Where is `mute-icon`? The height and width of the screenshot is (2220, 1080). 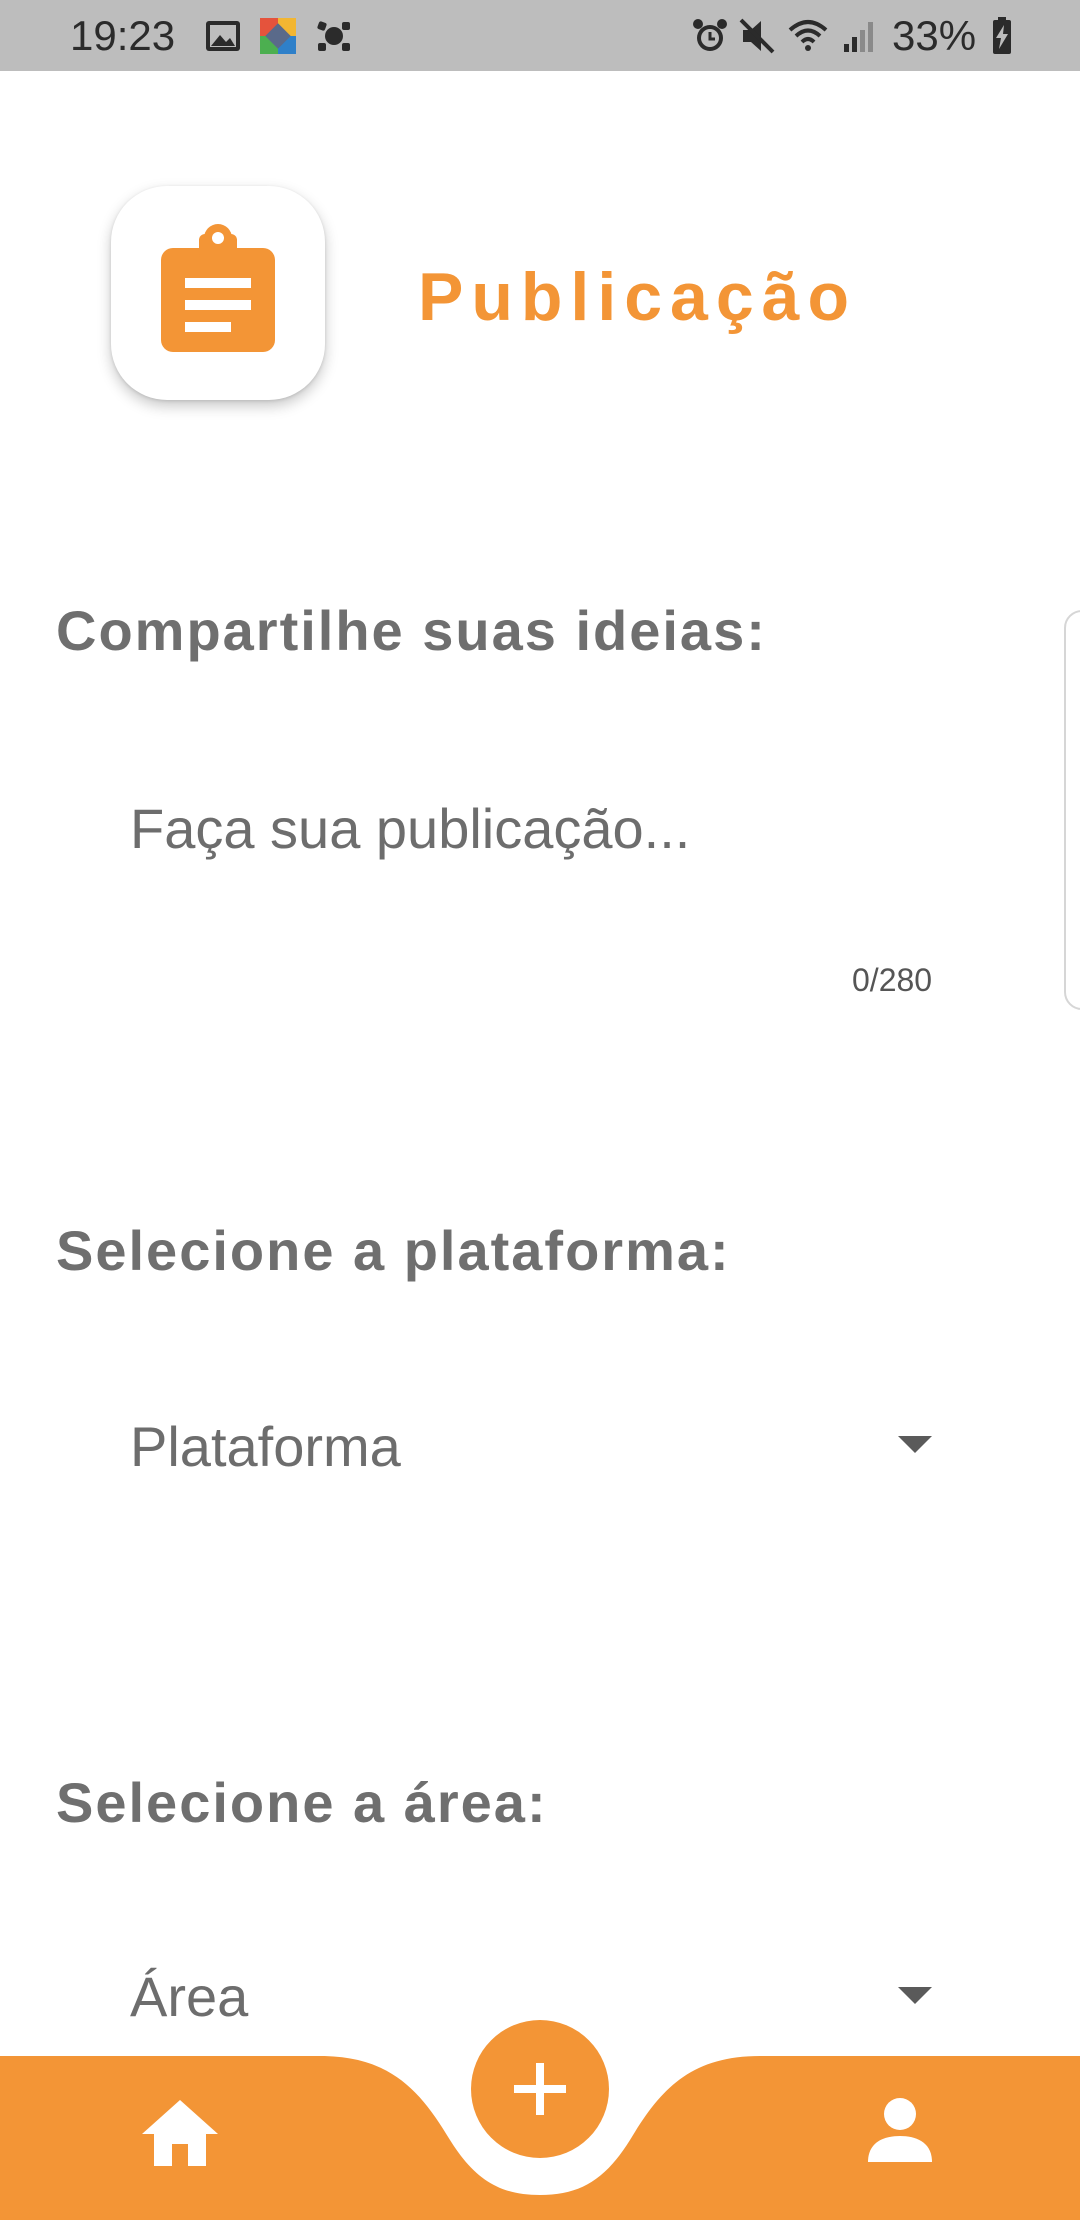
mute-icon is located at coordinates (757, 36).